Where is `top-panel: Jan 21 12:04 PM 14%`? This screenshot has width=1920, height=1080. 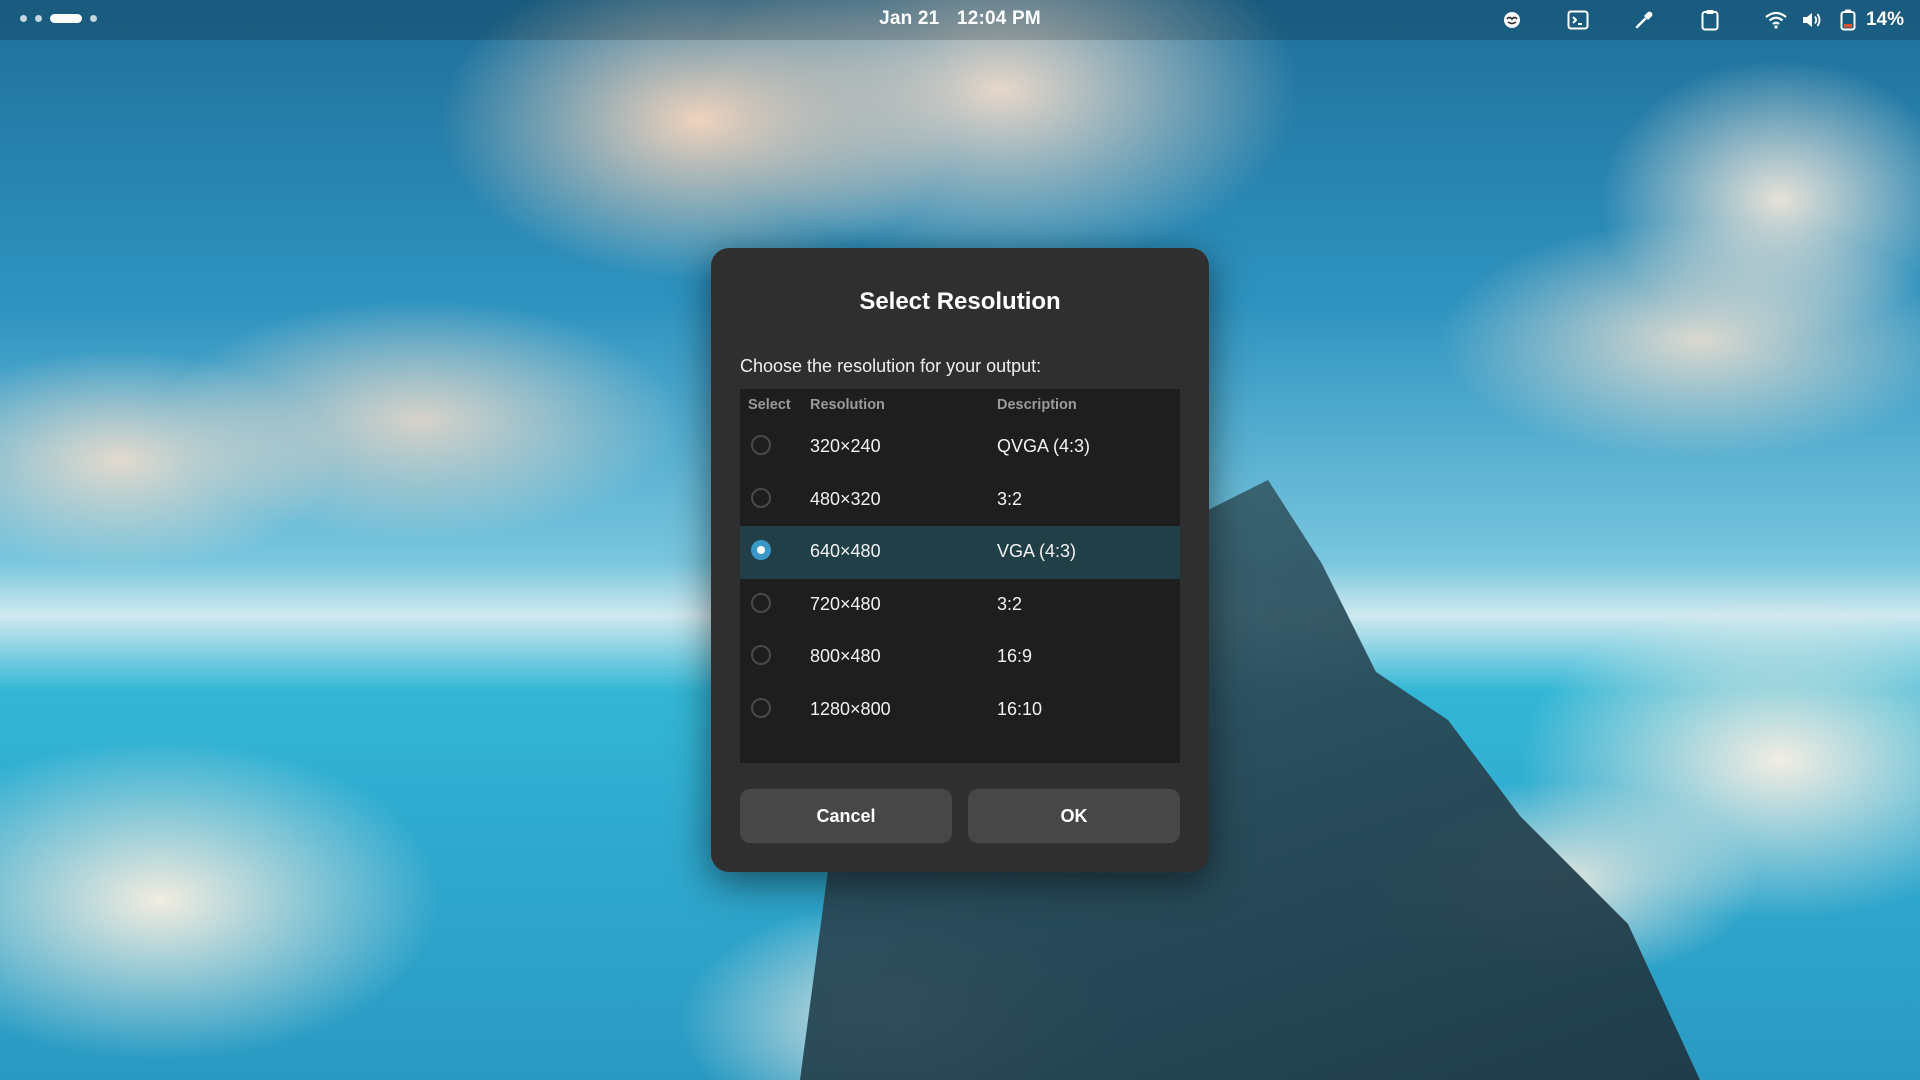 top-panel: Jan 21 12:04 PM 14% is located at coordinates (960, 20).